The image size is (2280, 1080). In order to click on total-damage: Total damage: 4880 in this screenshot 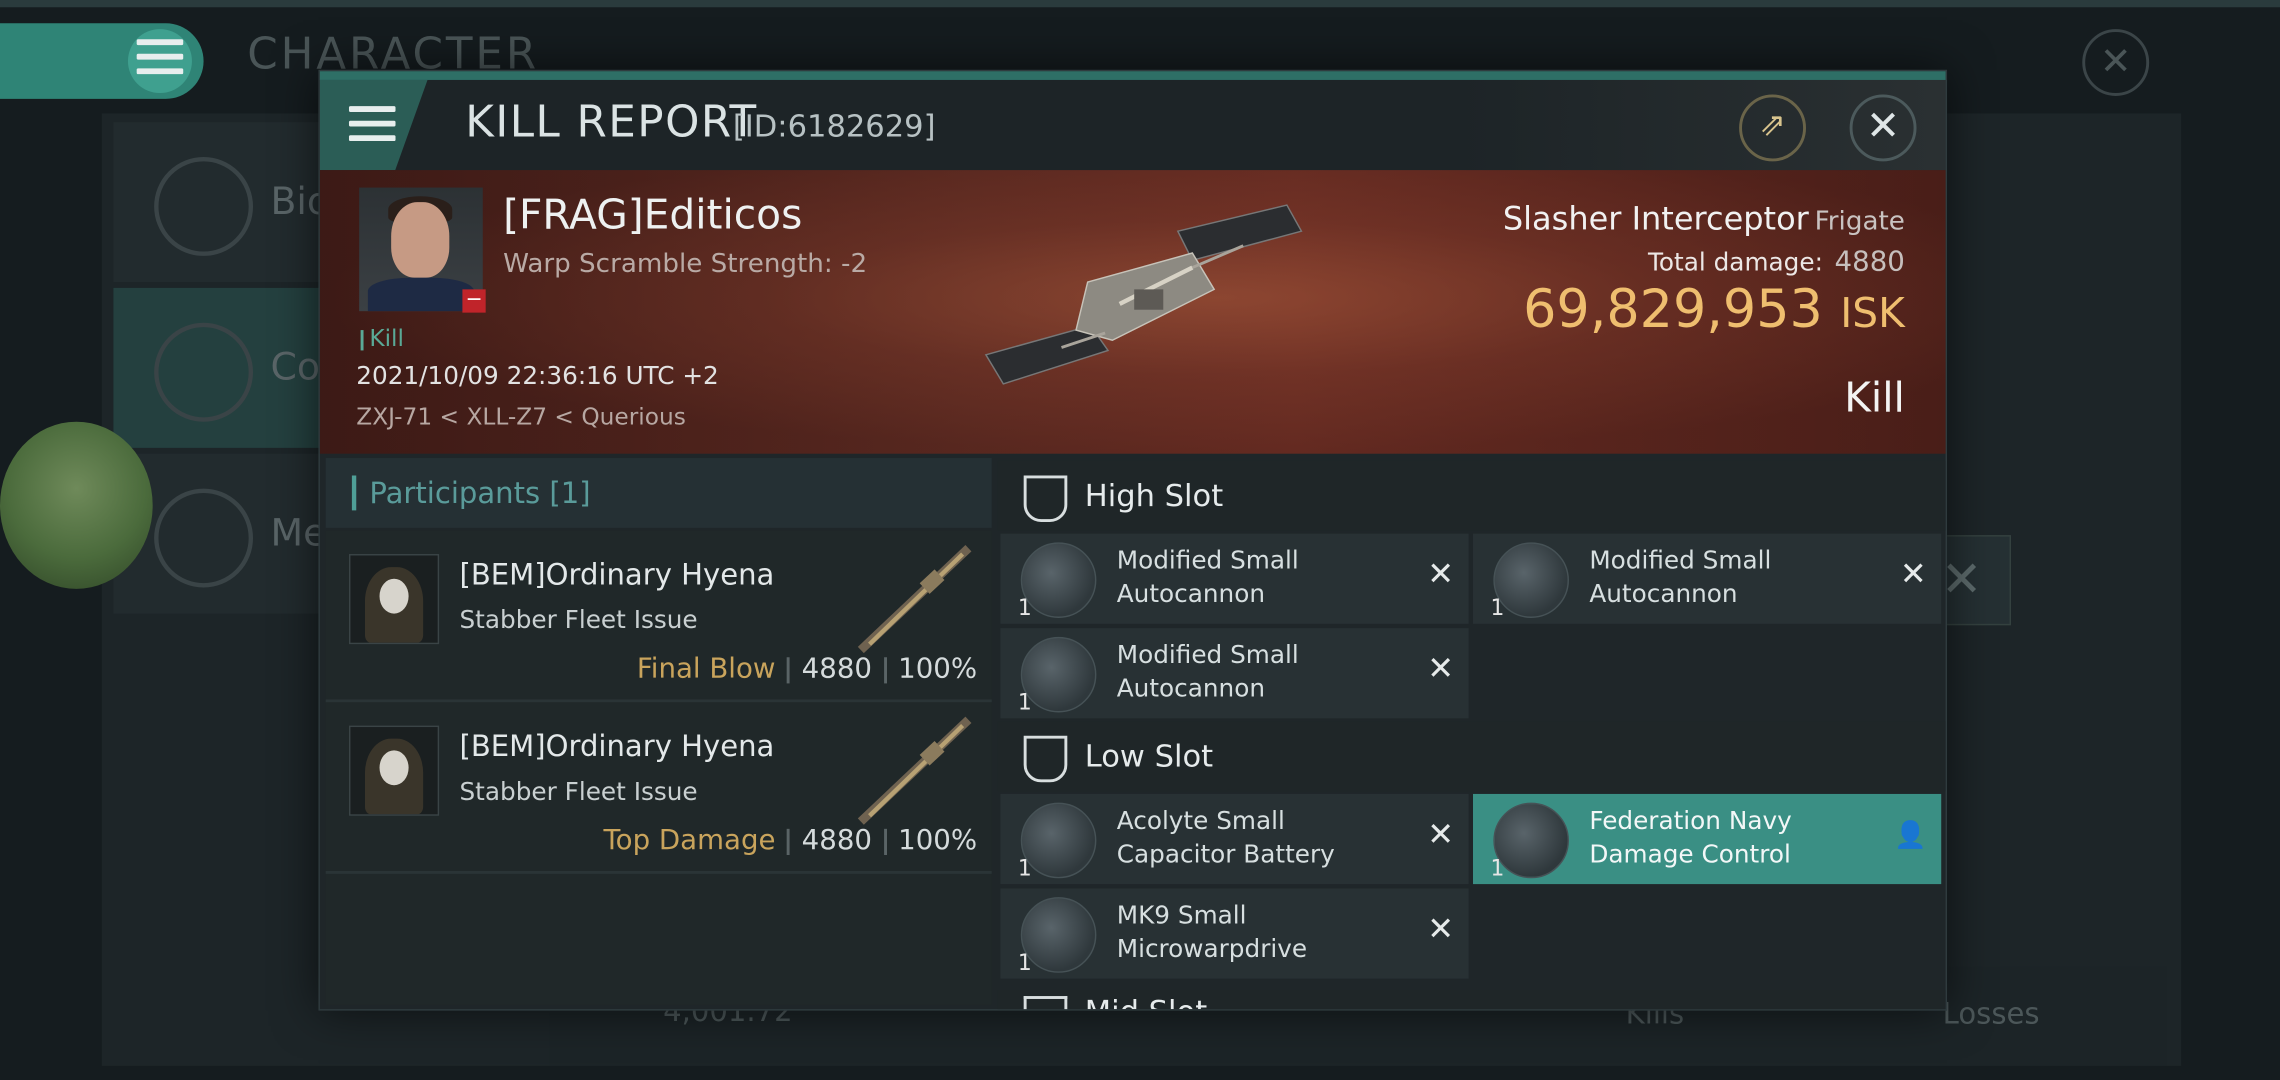, I will do `click(1776, 262)`.